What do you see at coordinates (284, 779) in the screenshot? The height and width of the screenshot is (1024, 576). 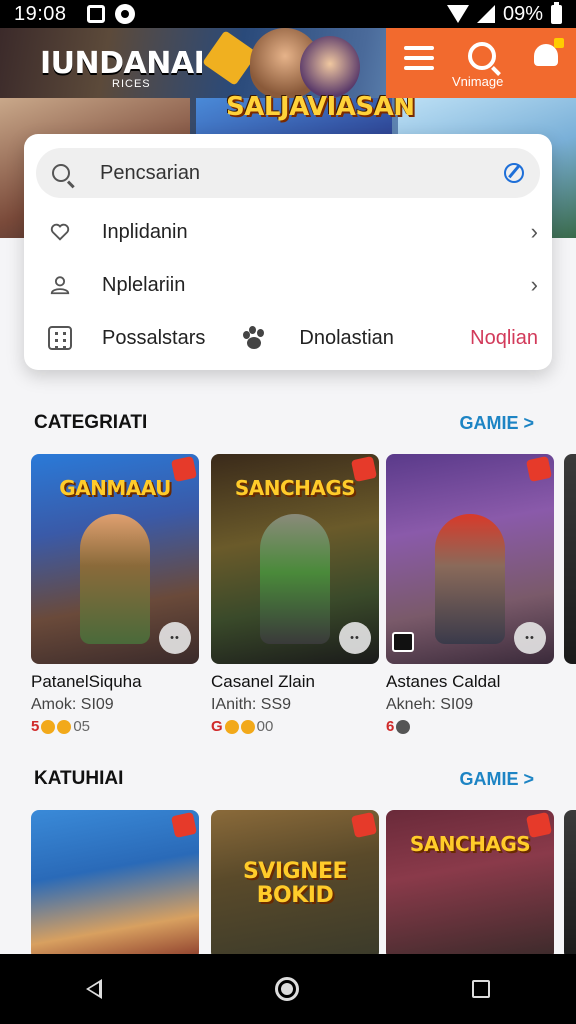 I see `section-header-katuhiai: KATUHIAI GAMIE >` at bounding box center [284, 779].